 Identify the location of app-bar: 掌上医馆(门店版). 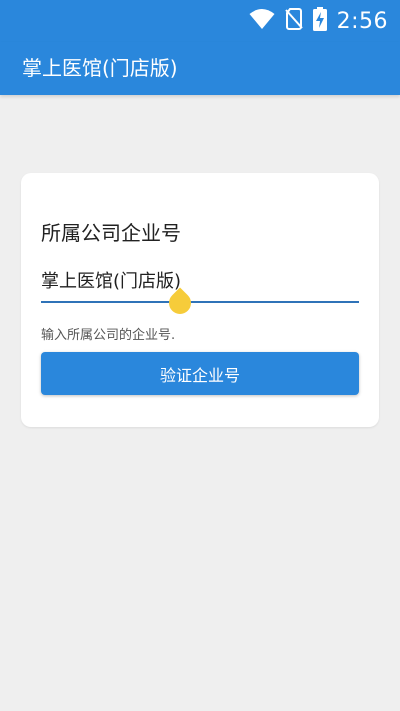
(200, 68).